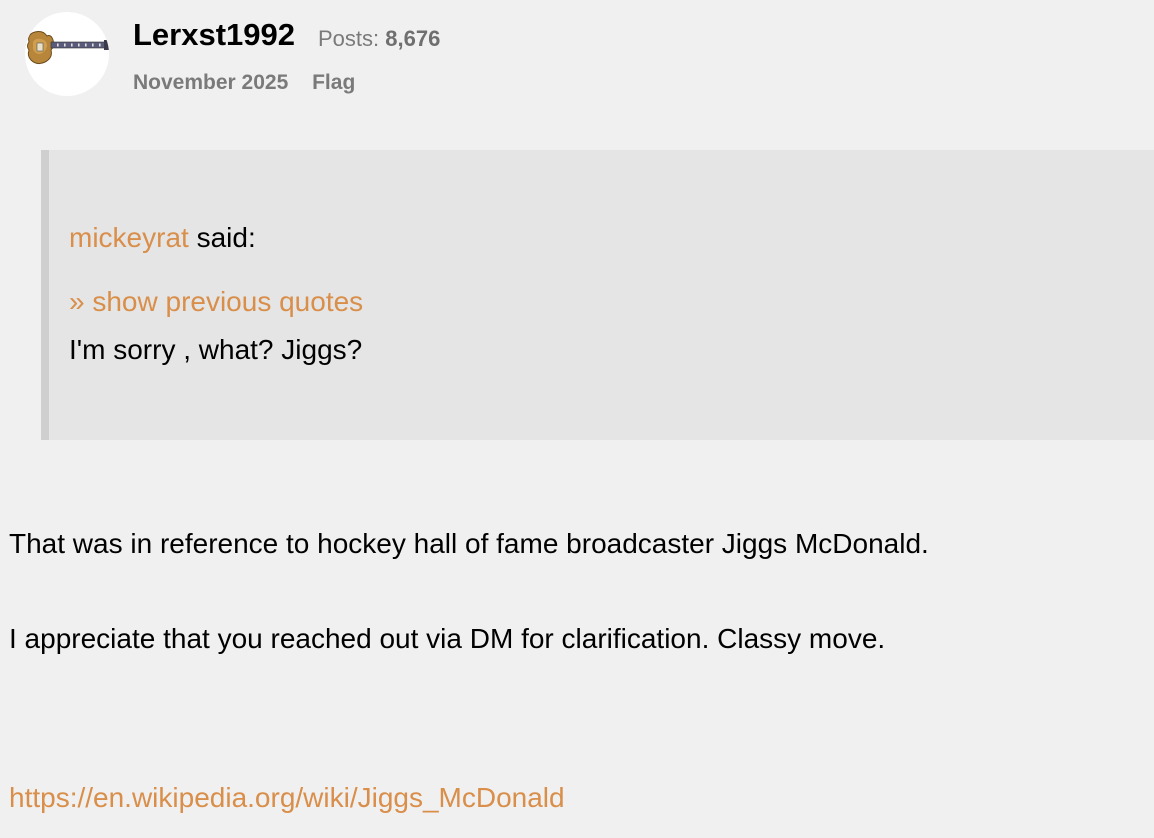 This screenshot has height=838, width=1154. Describe the element at coordinates (333, 82) in the screenshot. I see `flag-link: Flag` at that location.